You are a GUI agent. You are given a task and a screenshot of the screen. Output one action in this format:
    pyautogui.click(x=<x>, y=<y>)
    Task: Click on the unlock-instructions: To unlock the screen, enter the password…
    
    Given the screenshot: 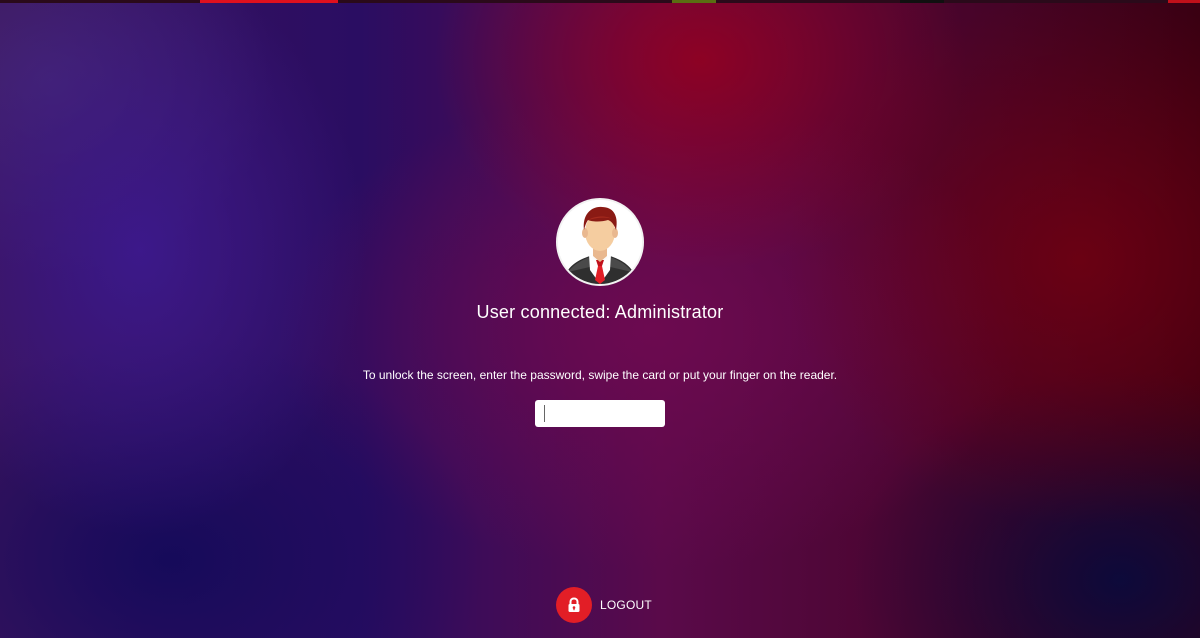 What is the action you would take?
    pyautogui.click(x=600, y=375)
    